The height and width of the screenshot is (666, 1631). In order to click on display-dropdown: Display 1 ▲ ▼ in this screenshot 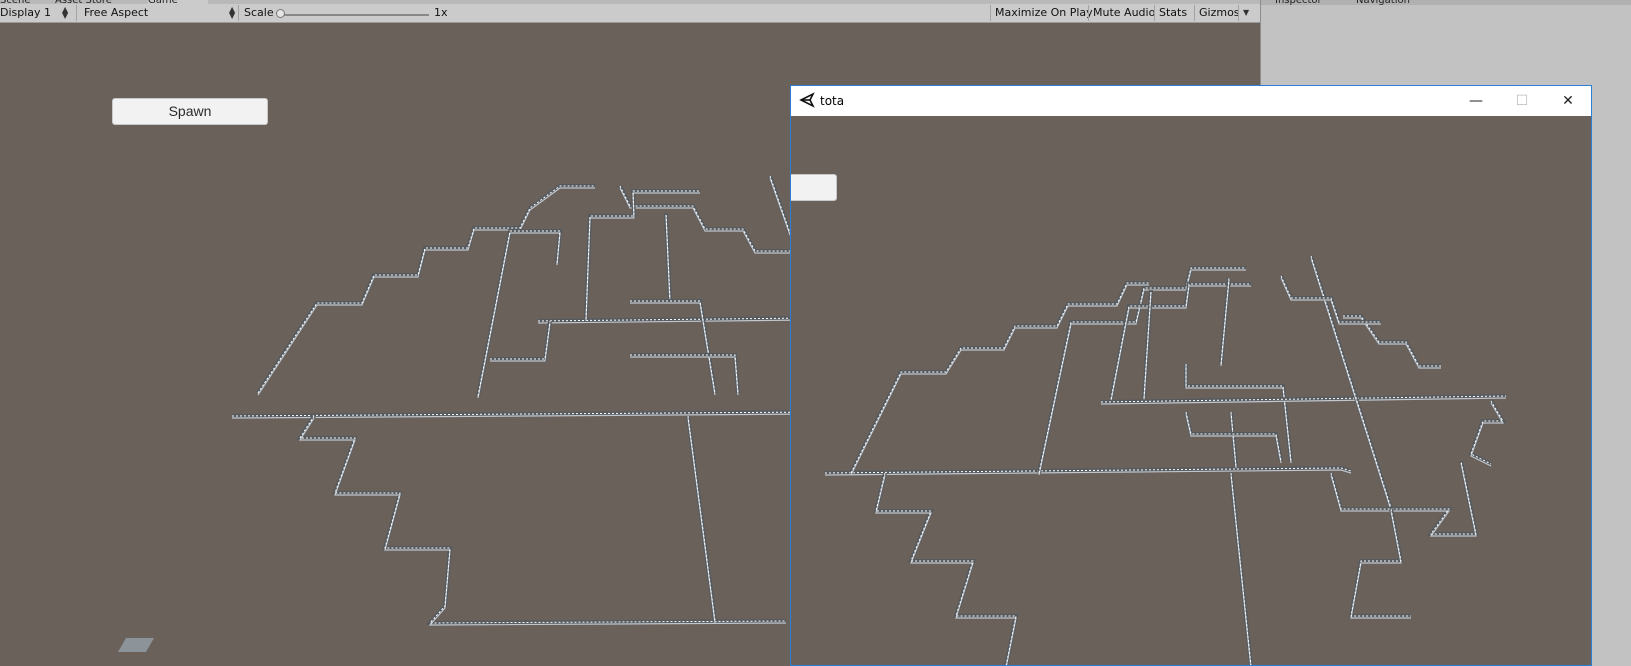, I will do `click(35, 13)`.